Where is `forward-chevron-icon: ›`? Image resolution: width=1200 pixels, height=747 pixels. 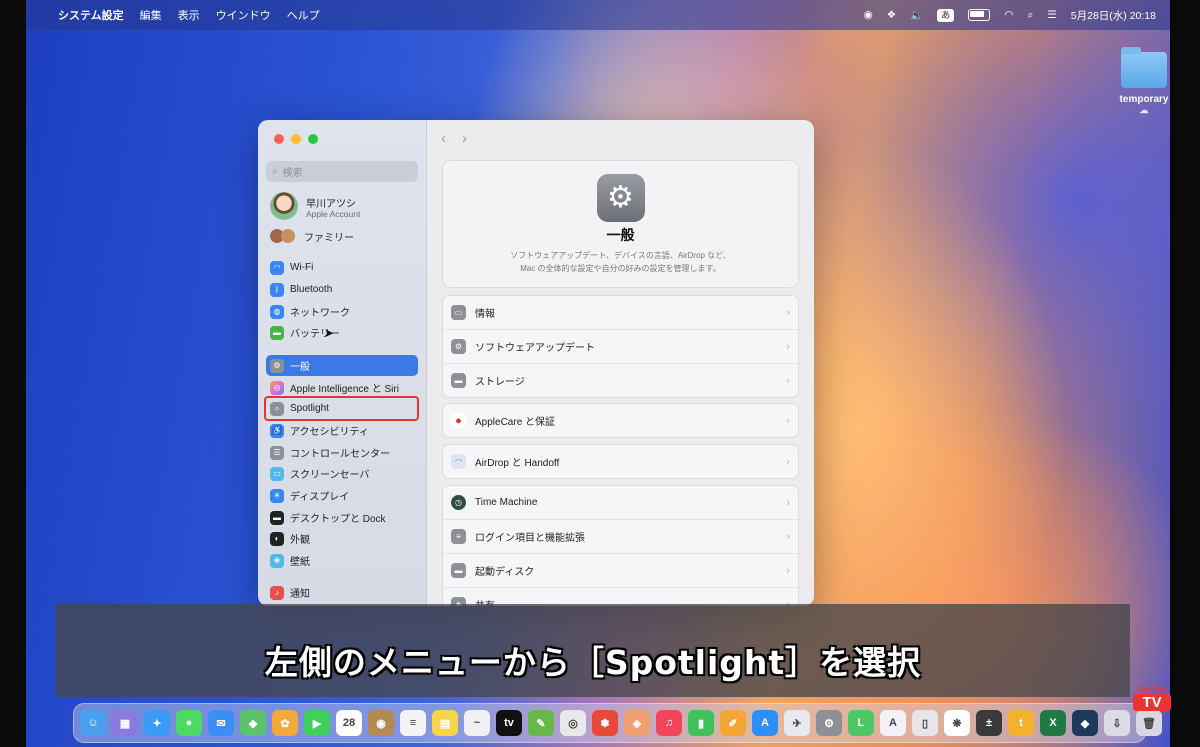 forward-chevron-icon: › is located at coordinates (464, 138).